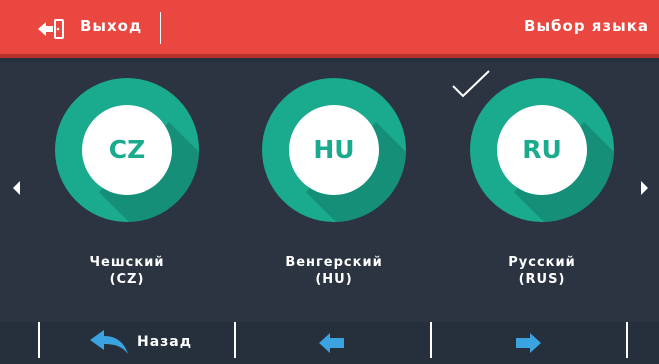 The width and height of the screenshot is (659, 364). I want to click on language-name: Чешский, so click(127, 262).